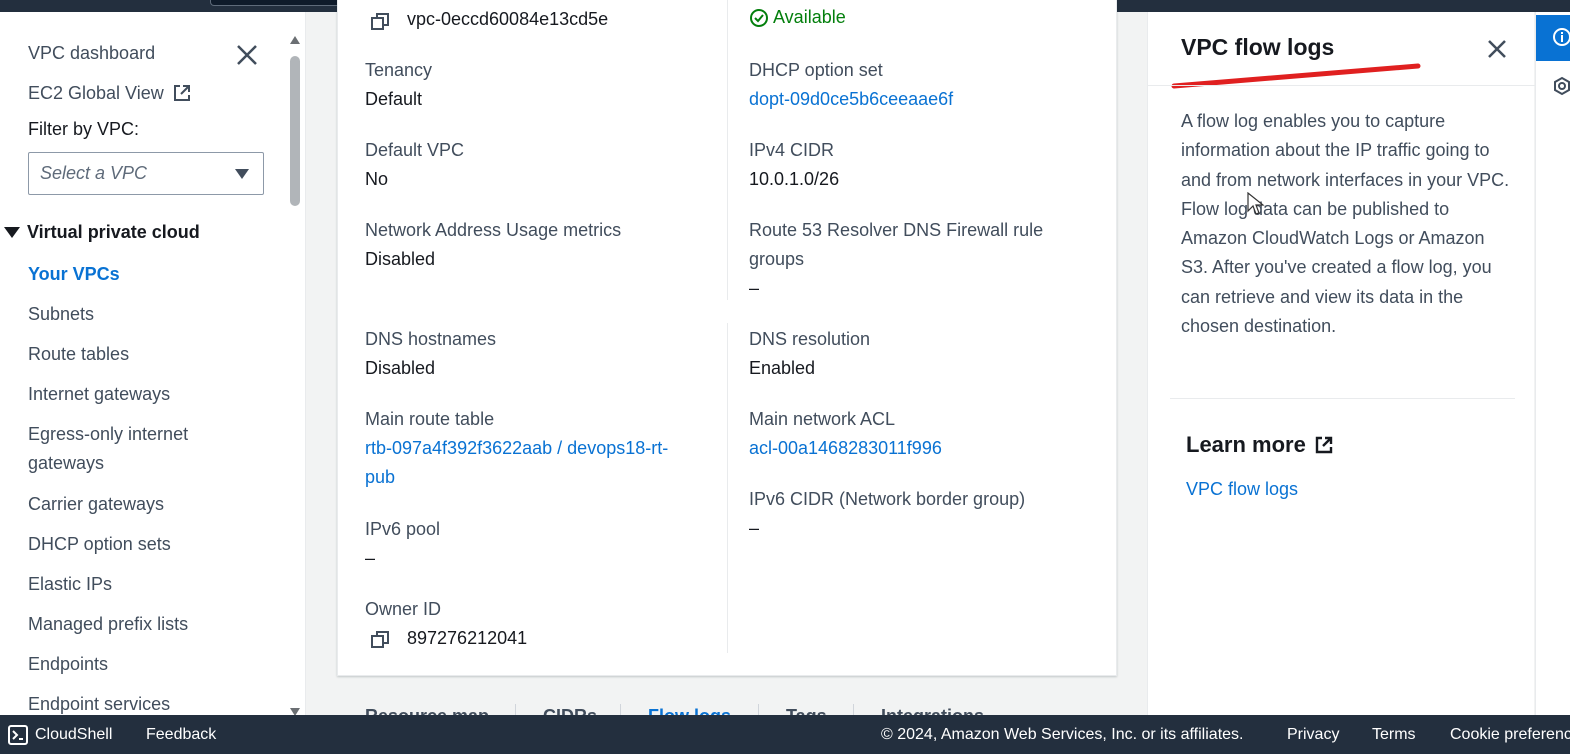 This screenshot has width=1570, height=754. What do you see at coordinates (68, 664) in the screenshot?
I see `sidebar-item-endpoints: Endpoints` at bounding box center [68, 664].